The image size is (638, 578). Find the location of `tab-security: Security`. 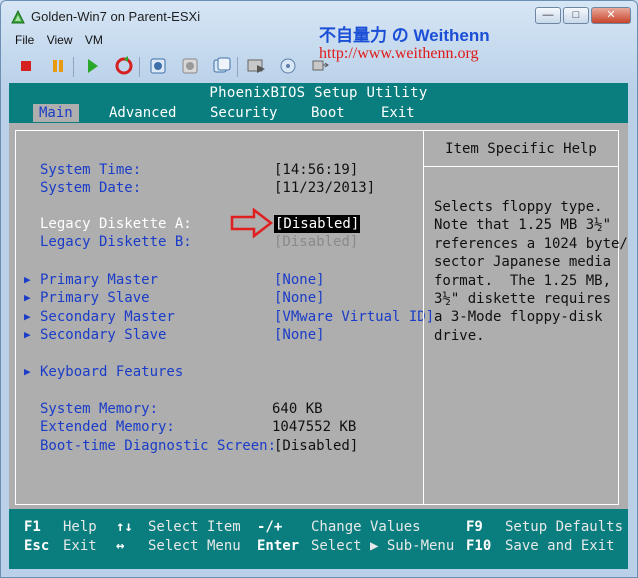

tab-security: Security is located at coordinates (243, 113).